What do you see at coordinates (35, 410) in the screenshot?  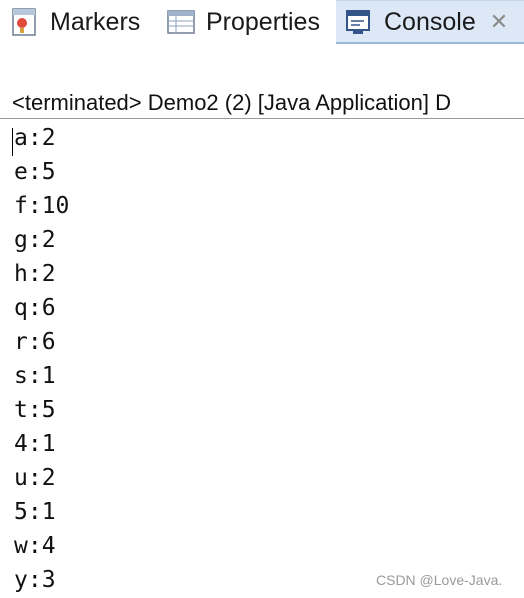 I see `console-line: t:5` at bounding box center [35, 410].